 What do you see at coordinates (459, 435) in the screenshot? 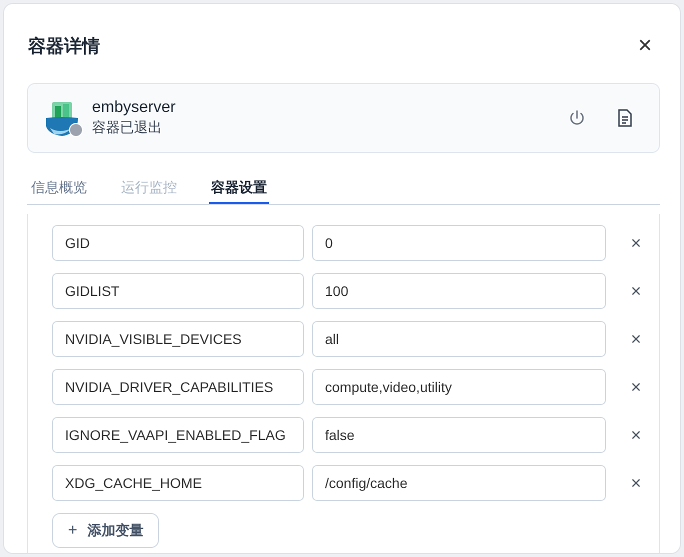
I see `value-field: false` at bounding box center [459, 435].